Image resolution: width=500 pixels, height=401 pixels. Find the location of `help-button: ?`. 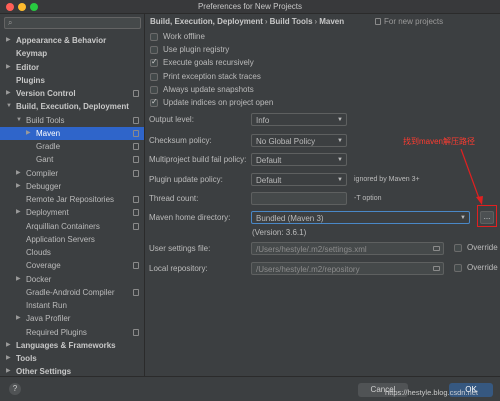

help-button: ? is located at coordinates (15, 389).